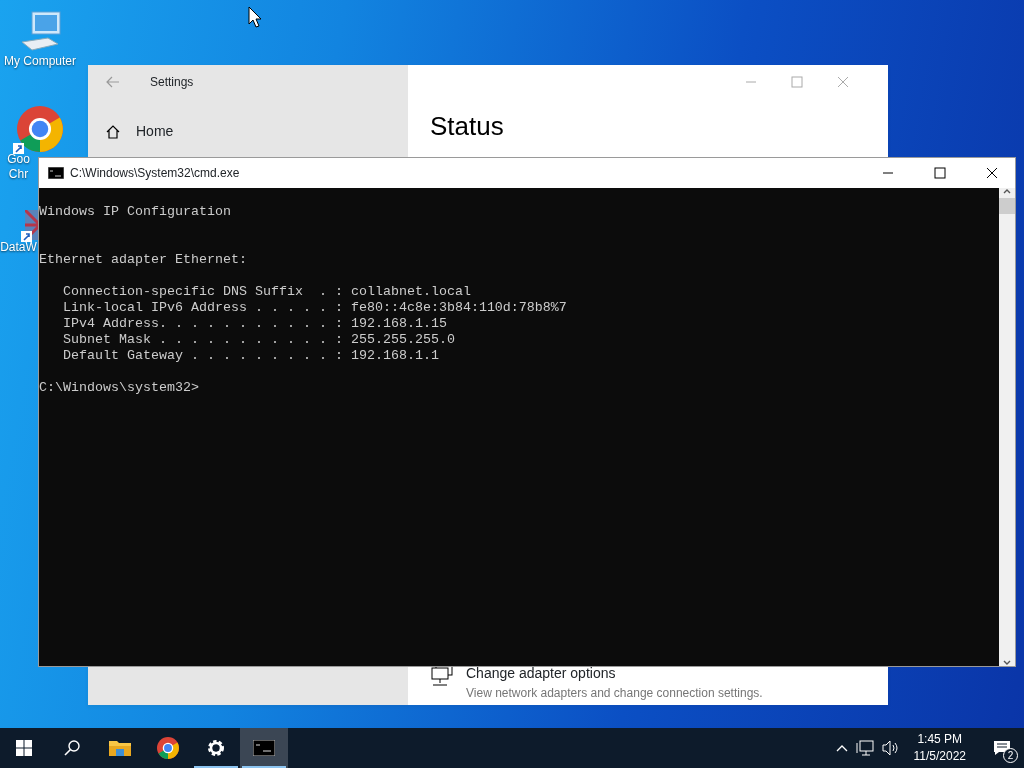  Describe the element at coordinates (143, 259) in the screenshot. I see `console-text: Ethernet adapter Ethernet:` at that location.